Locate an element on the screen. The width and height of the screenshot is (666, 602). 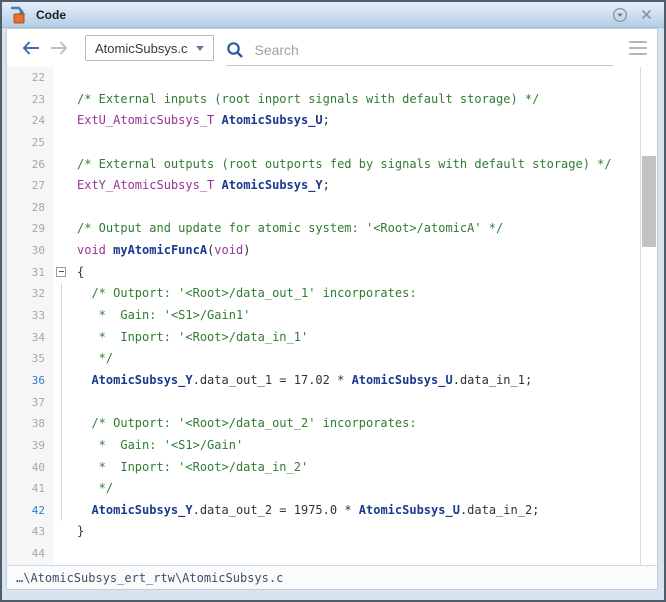
toolbar: AtomicSubsys.c is located at coordinates (332, 48).